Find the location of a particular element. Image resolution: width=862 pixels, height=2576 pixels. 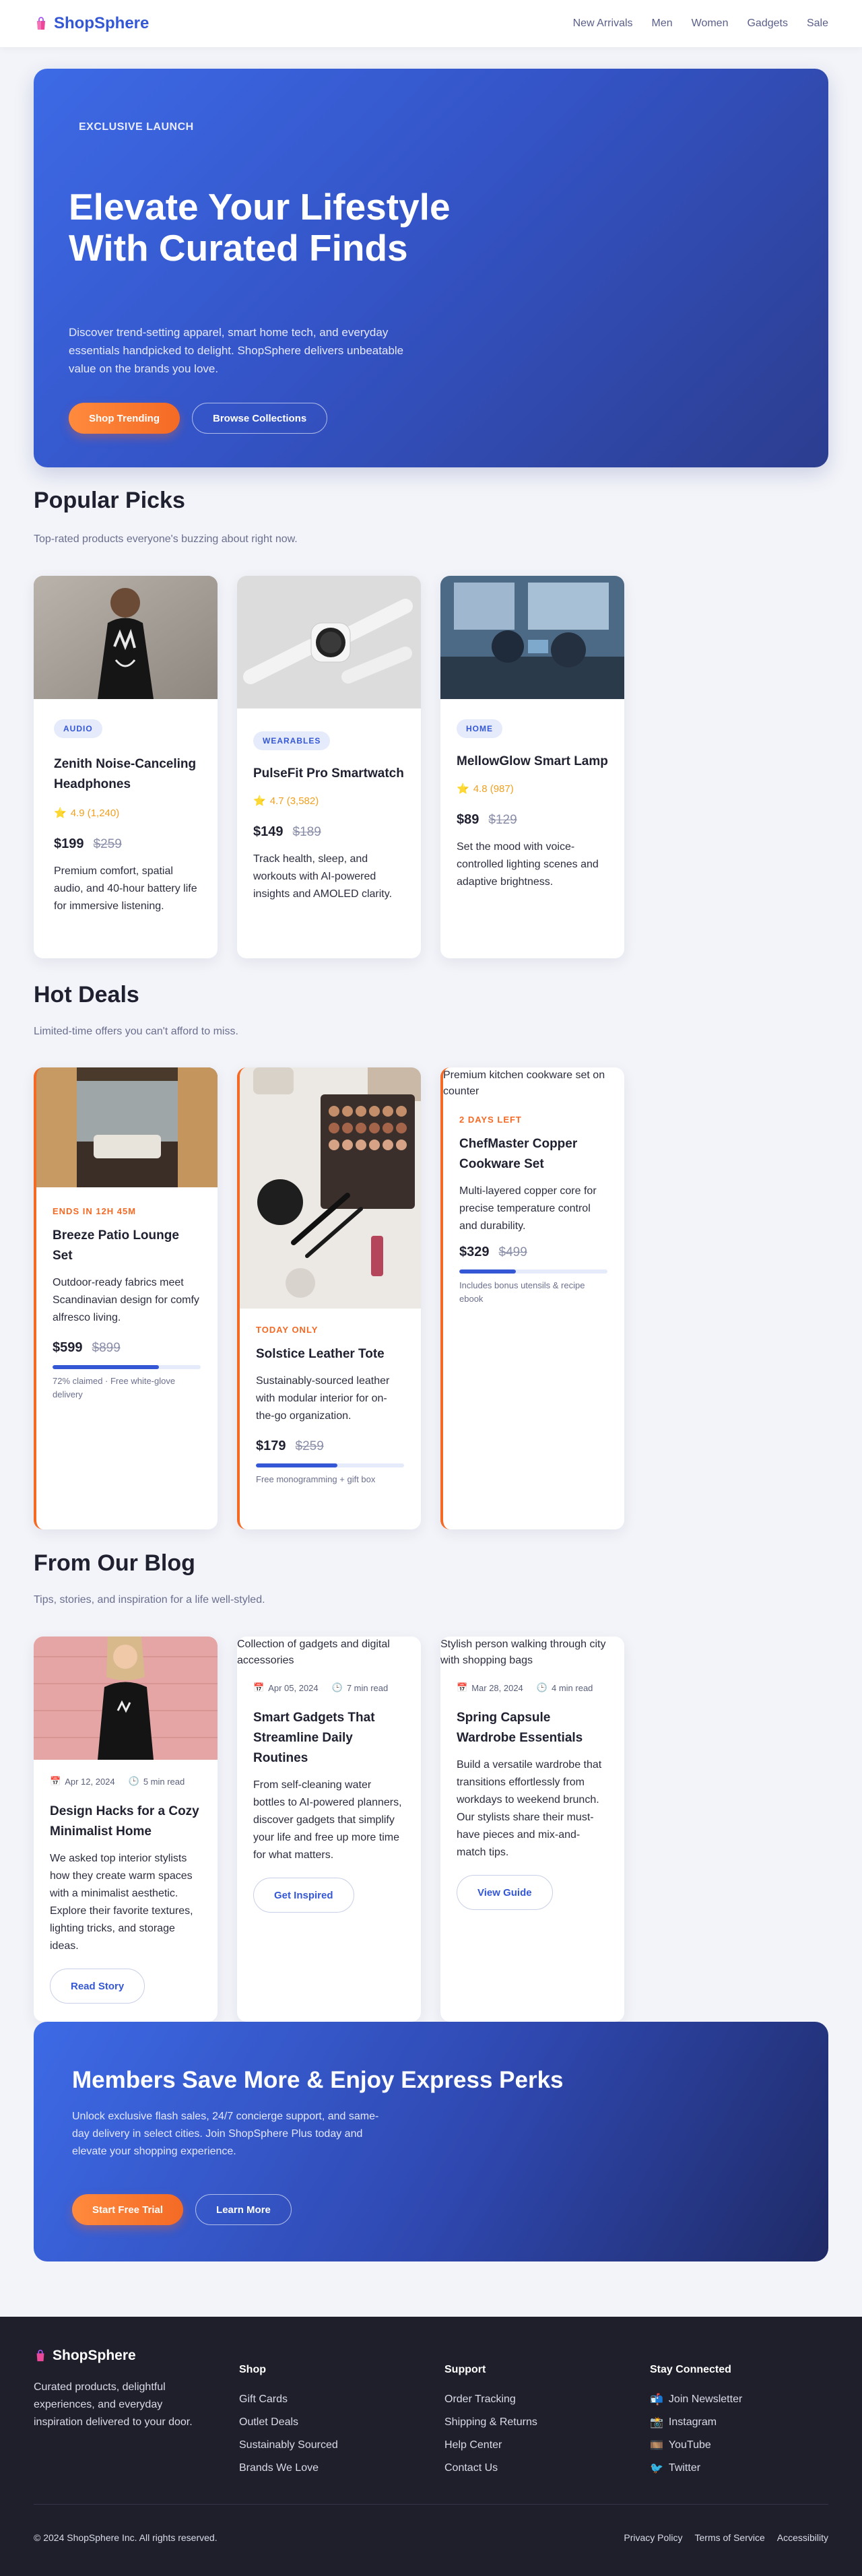

deal-note: Includes bonus utensils & recipe ebook is located at coordinates (522, 1292).